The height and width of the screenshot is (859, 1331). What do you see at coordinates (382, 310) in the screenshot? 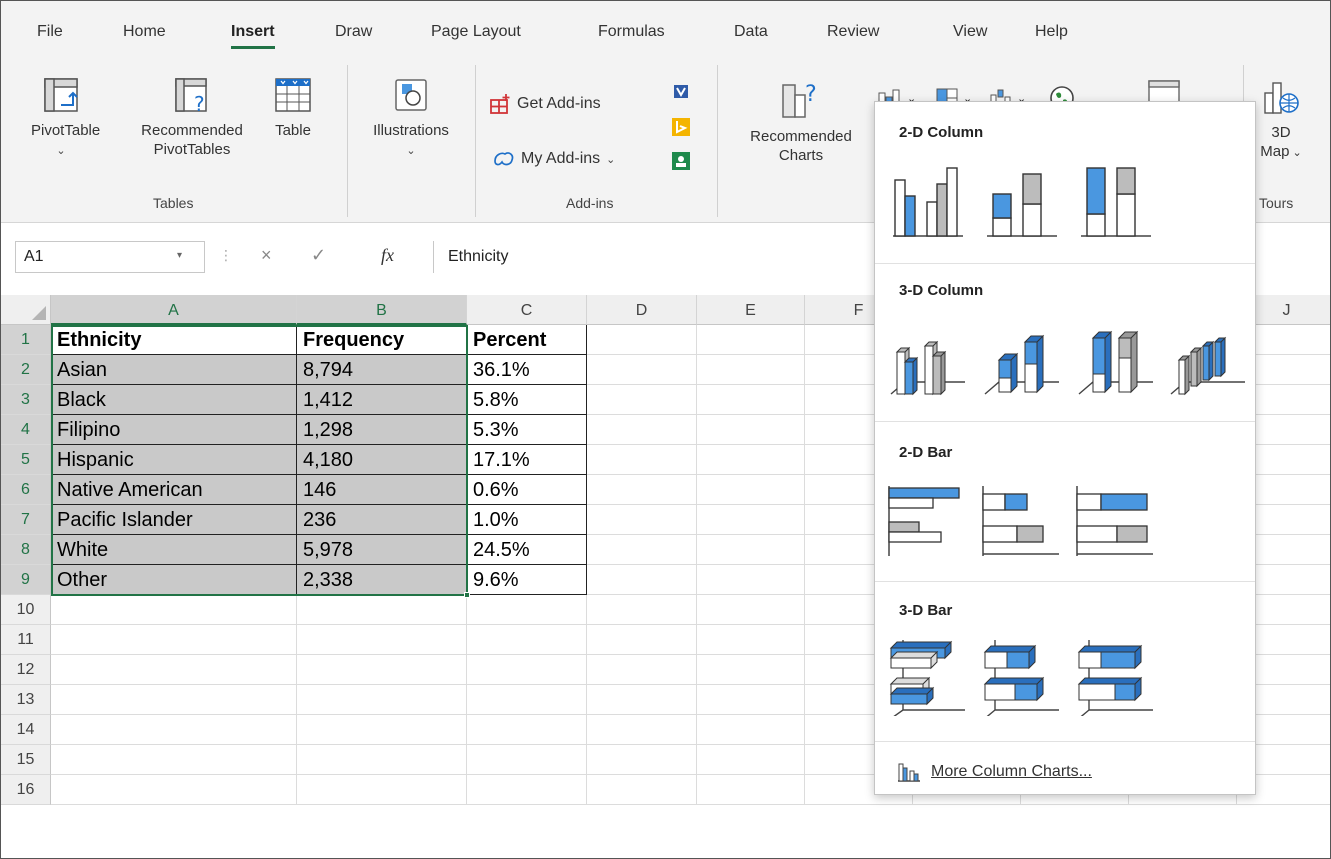
I see `column-header-b: B` at bounding box center [382, 310].